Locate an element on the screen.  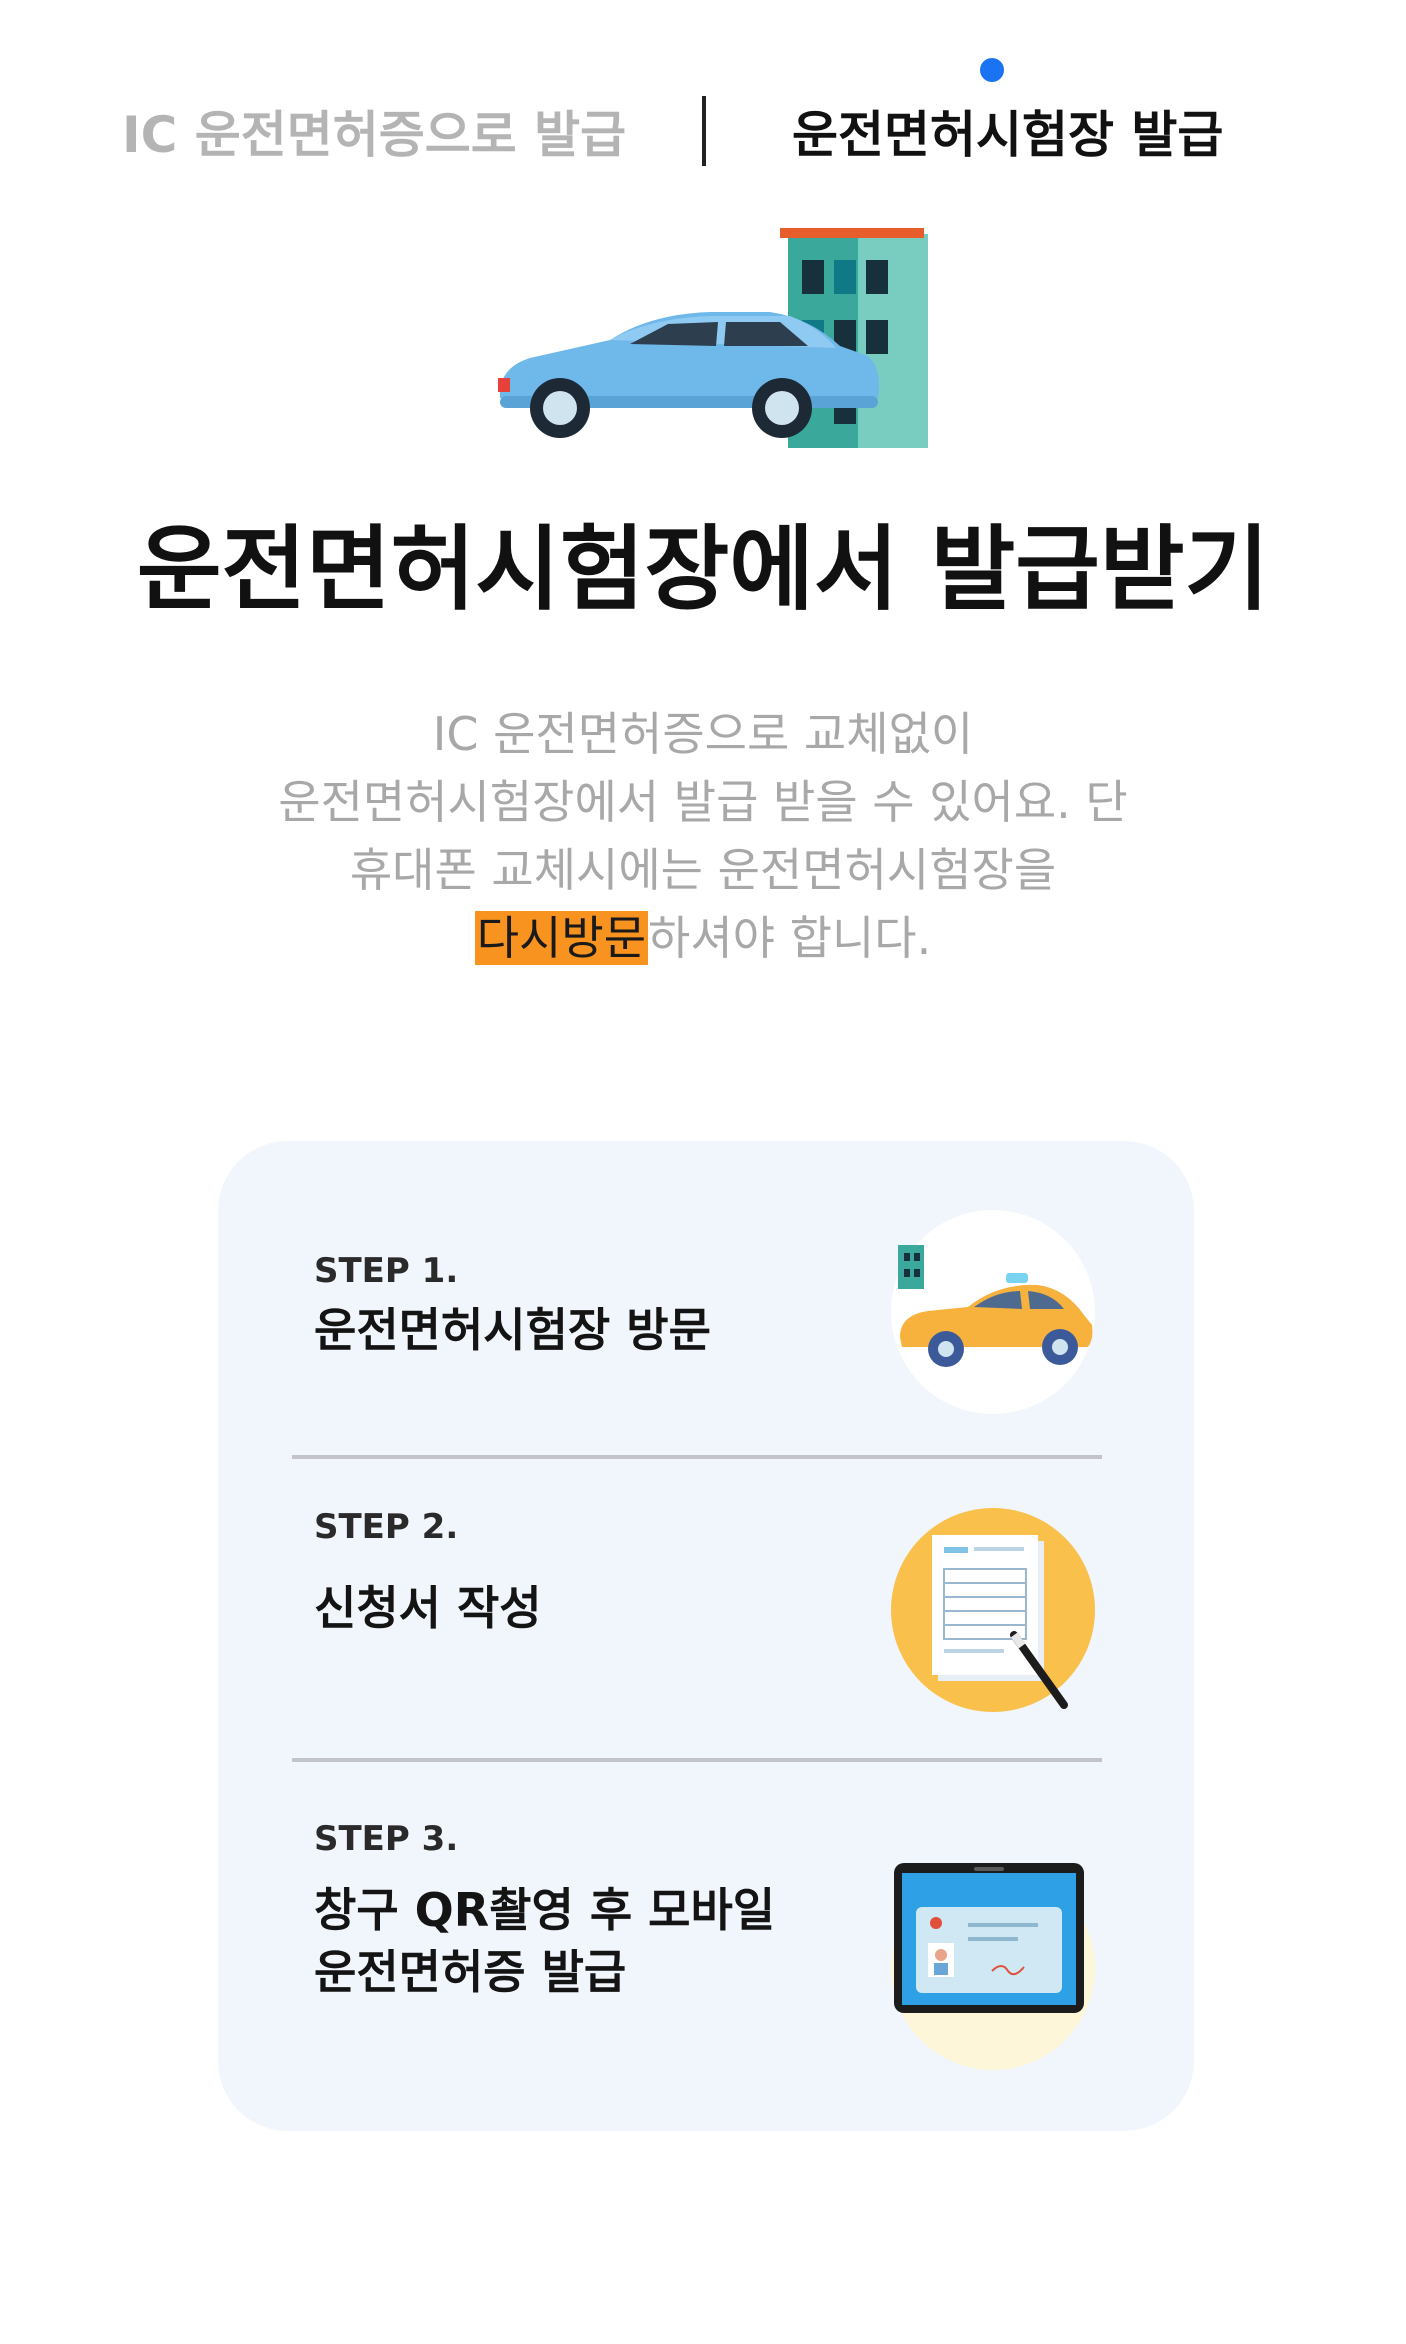
description-line-3: 휴대폰 교체시에는 운전면허시험장을 is located at coordinates (703, 870).